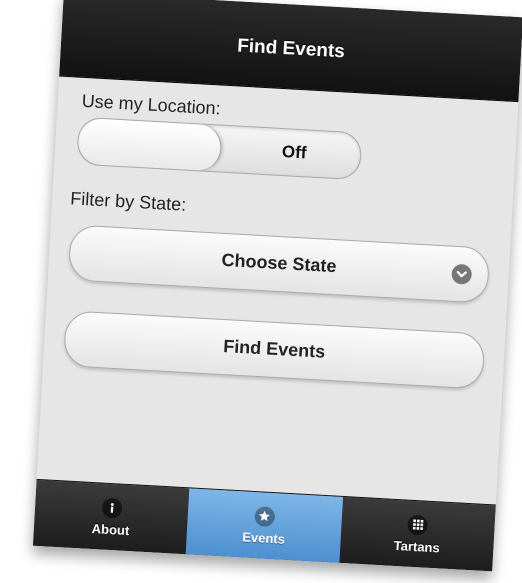  I want to click on location-toggle: Off, so click(219, 148).